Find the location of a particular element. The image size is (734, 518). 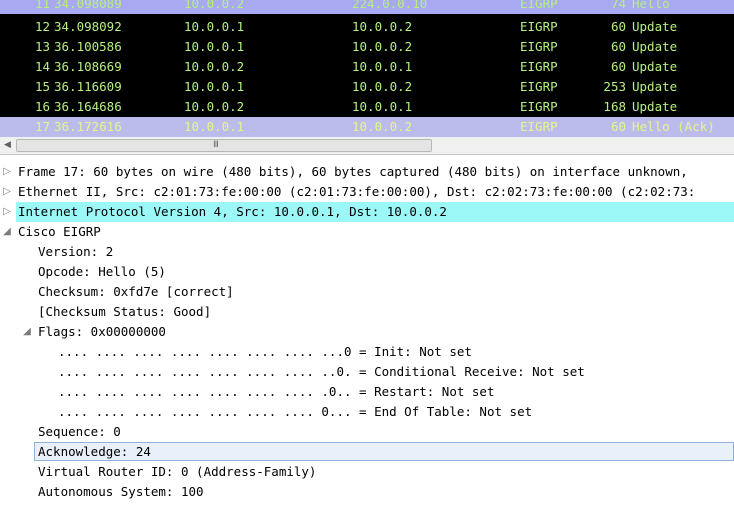

packet-no: 11 is located at coordinates (42, 5).